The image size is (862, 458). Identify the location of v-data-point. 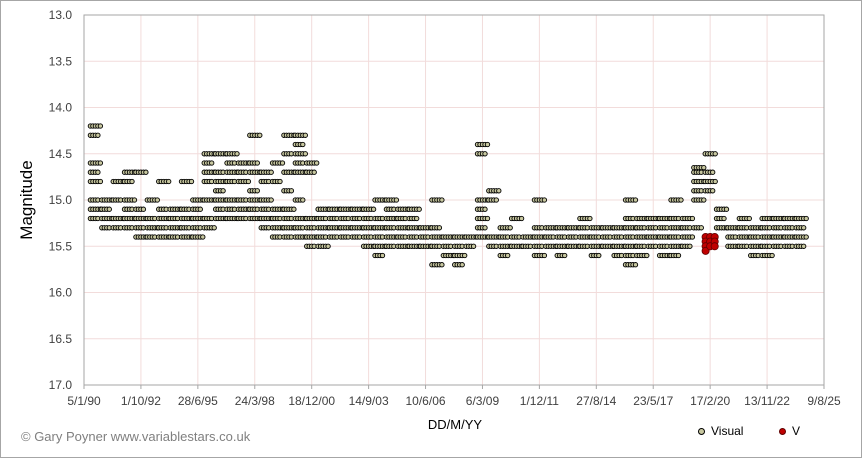
(714, 246).